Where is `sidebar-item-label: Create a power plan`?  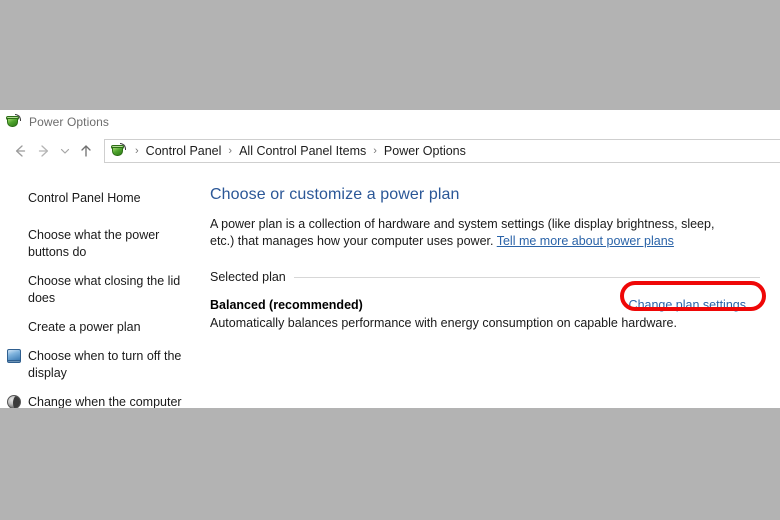
sidebar-item-label: Create a power plan is located at coordinates (84, 327).